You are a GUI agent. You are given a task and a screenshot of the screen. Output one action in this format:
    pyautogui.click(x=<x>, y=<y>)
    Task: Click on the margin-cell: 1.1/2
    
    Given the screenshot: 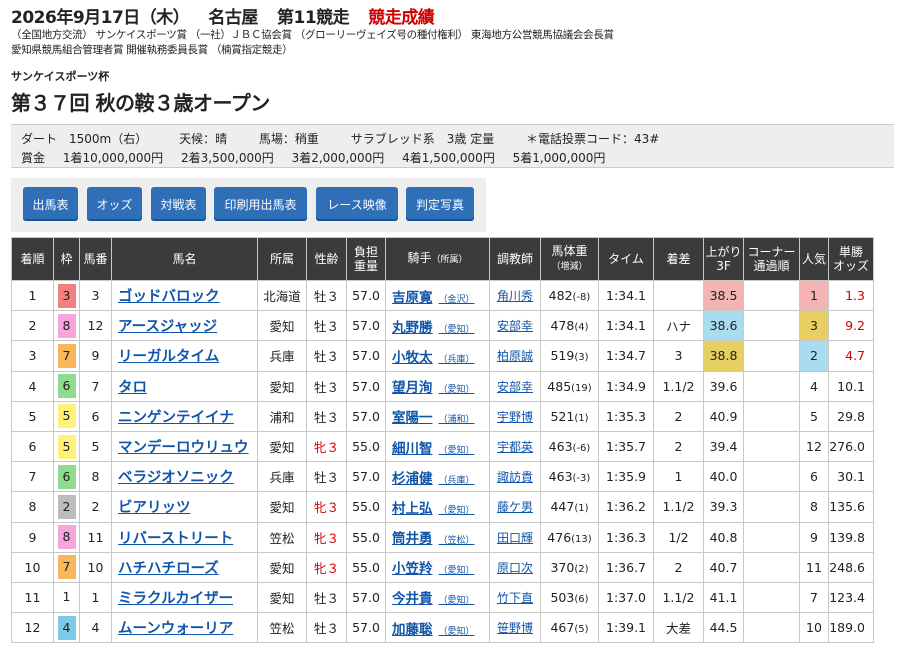 What is the action you would take?
    pyautogui.click(x=678, y=597)
    